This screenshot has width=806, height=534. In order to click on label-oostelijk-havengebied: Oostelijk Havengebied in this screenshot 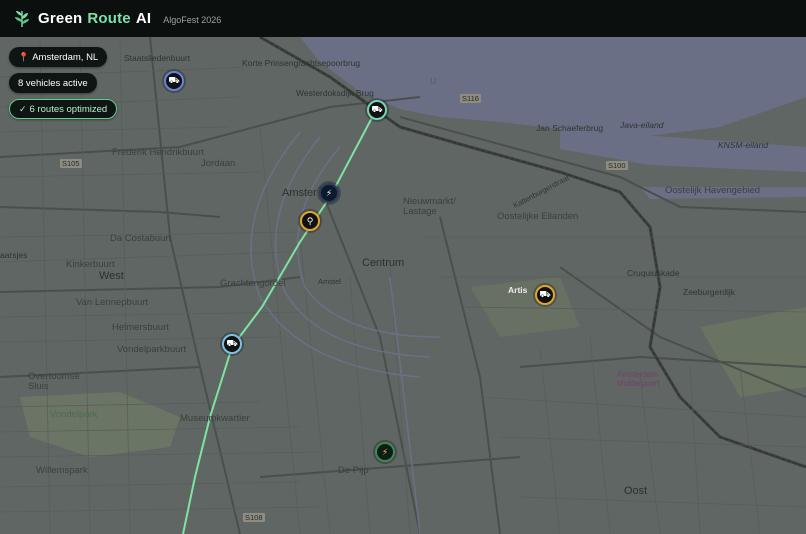, I will do `click(713, 190)`.